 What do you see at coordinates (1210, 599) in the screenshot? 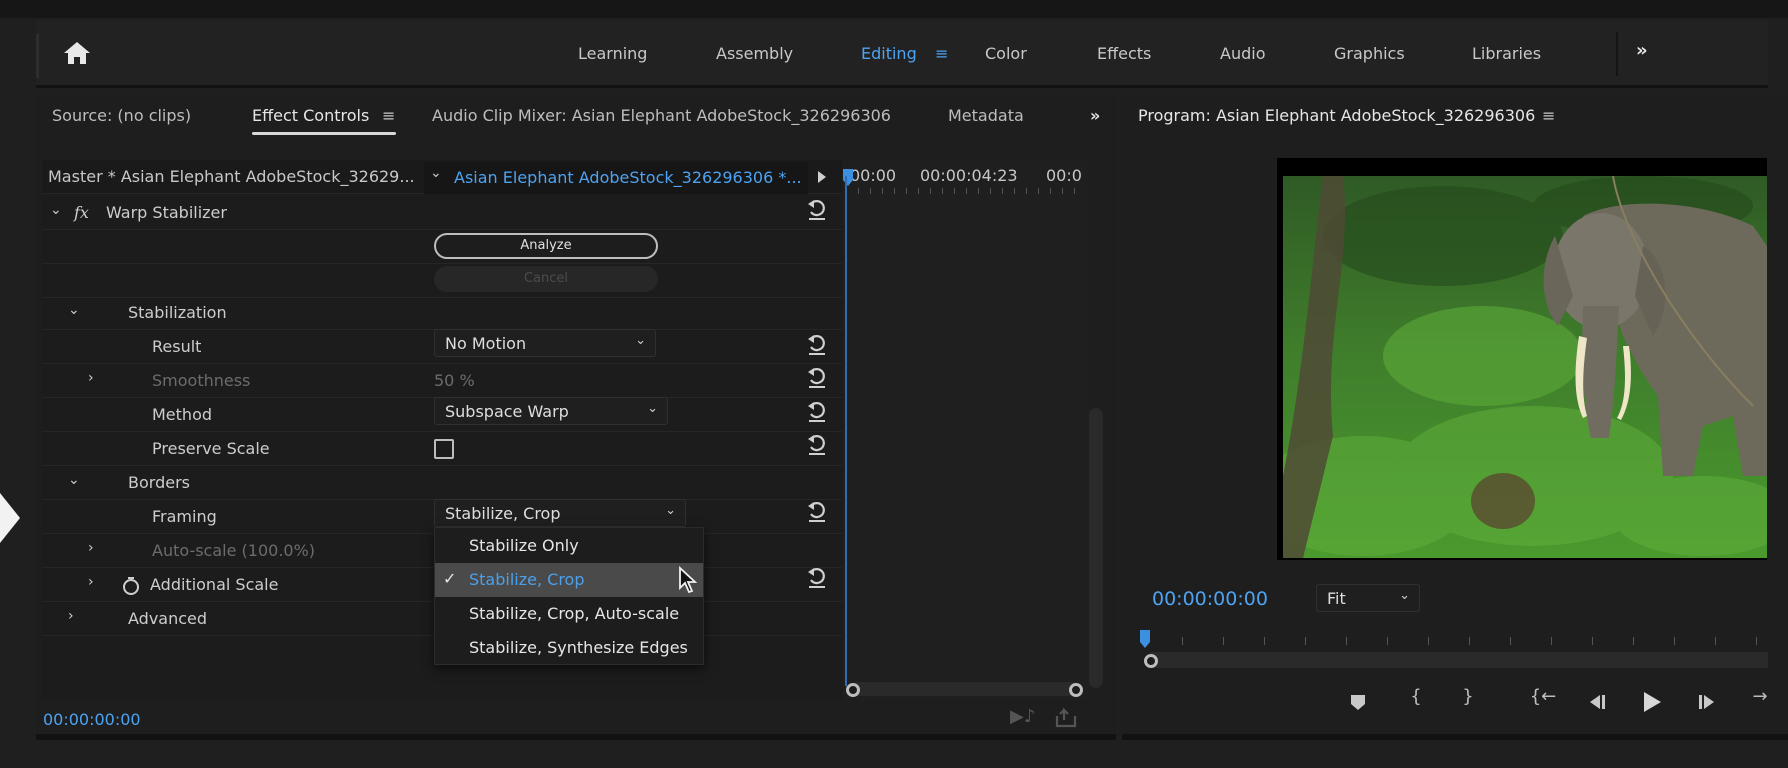
I see `program-timecode: 00:00:00:00` at bounding box center [1210, 599].